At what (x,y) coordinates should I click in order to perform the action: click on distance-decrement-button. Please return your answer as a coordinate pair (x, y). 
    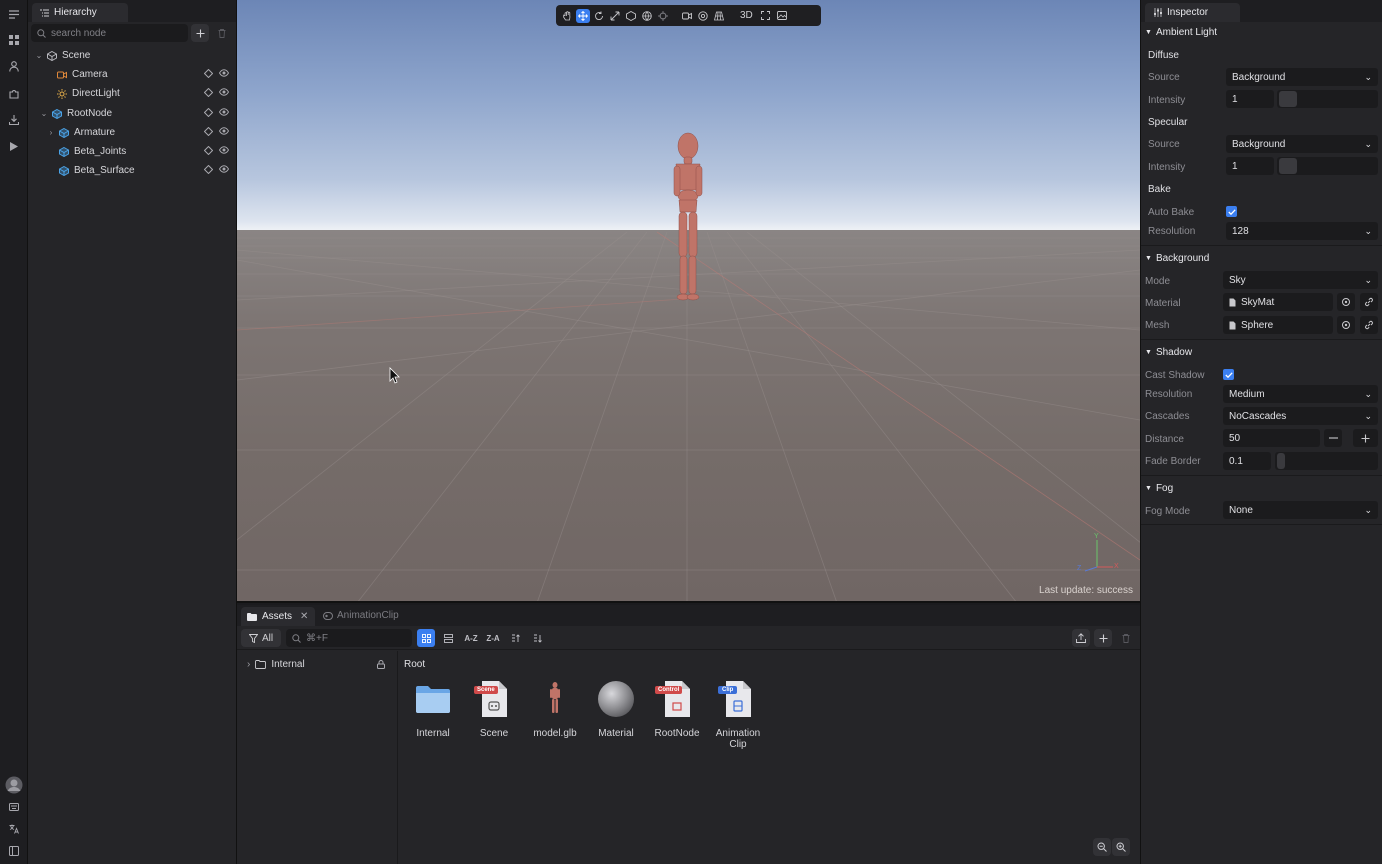
    Looking at the image, I should click on (1333, 438).